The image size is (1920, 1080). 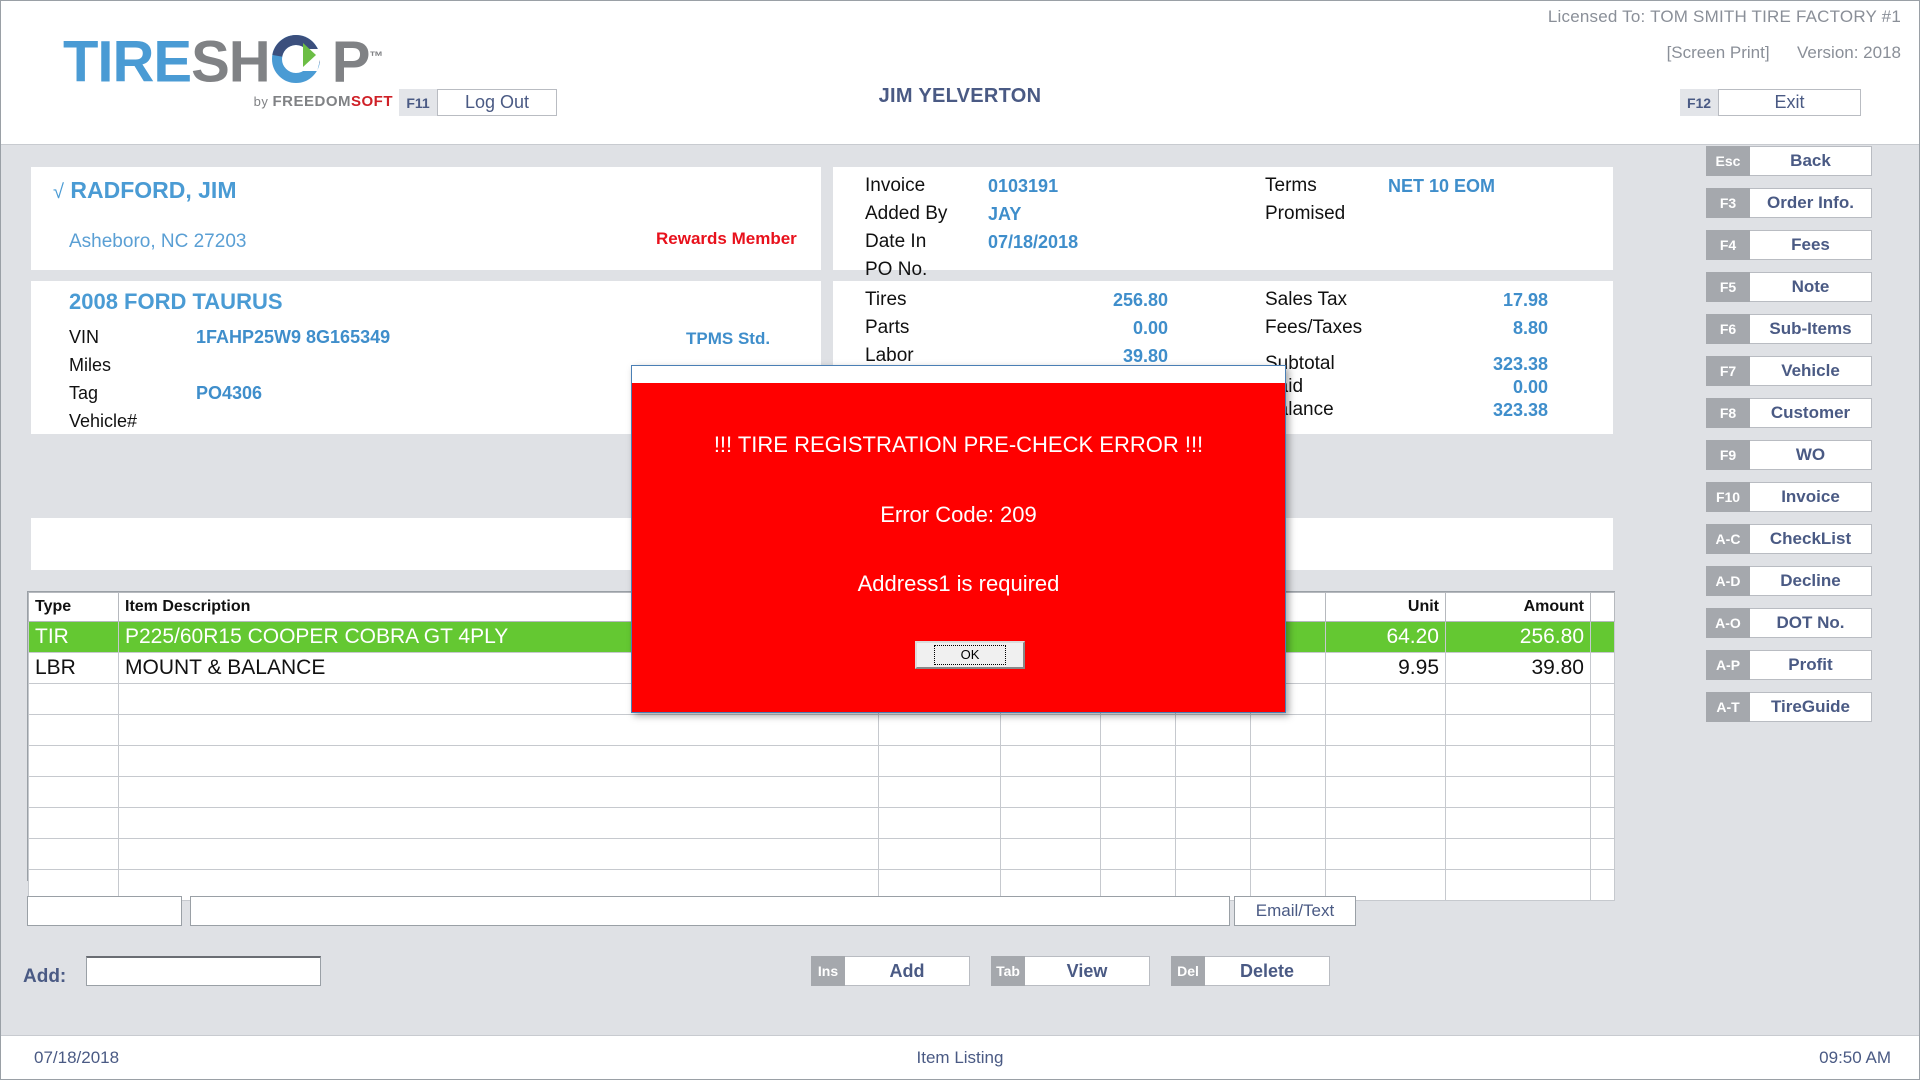 What do you see at coordinates (1811, 413) in the screenshot?
I see `sidebar-button-label: Customer` at bounding box center [1811, 413].